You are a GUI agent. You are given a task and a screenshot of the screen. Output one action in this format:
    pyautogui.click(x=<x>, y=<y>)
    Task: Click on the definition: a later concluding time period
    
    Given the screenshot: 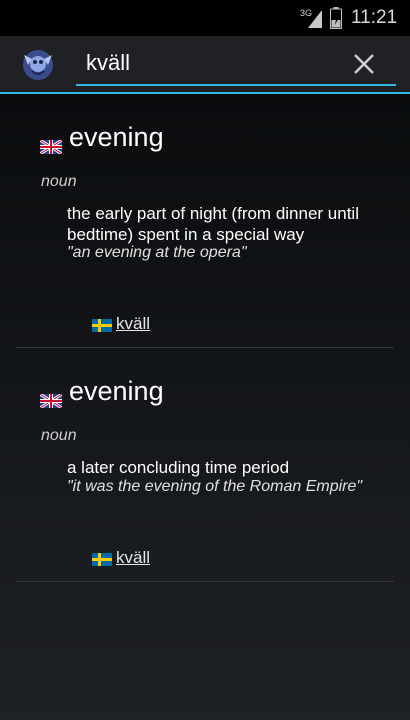 What is the action you would take?
    pyautogui.click(x=178, y=467)
    